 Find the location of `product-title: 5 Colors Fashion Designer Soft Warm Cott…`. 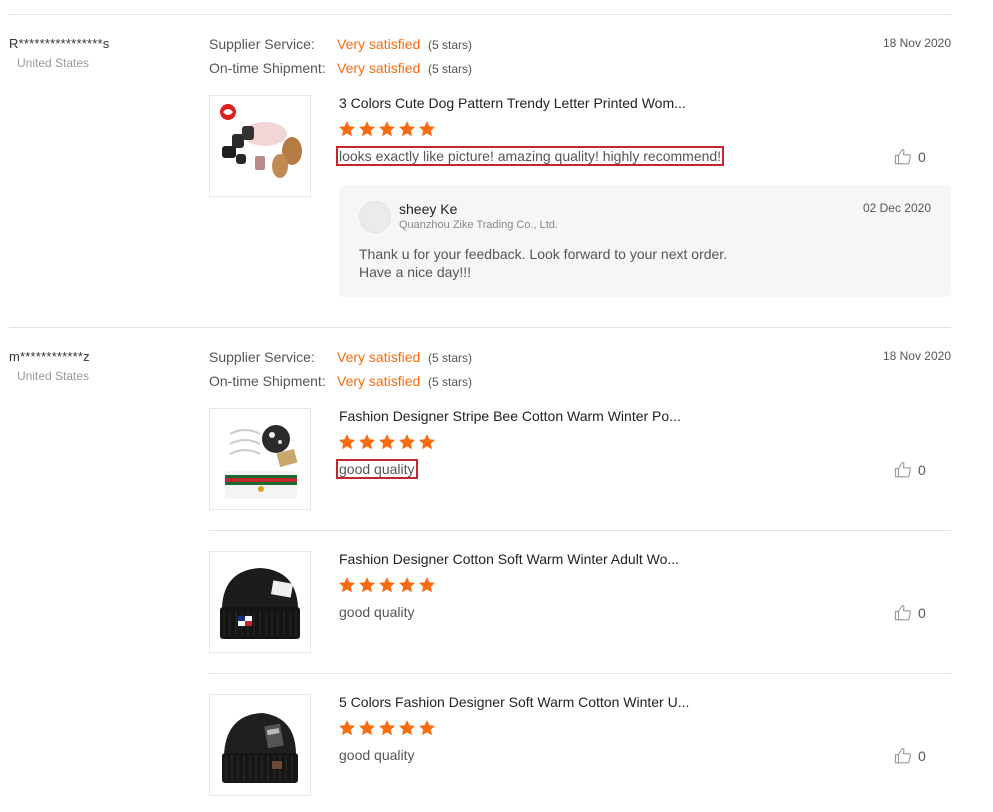

product-title: 5 Colors Fashion Designer Soft Warm Cott… is located at coordinates (514, 702).